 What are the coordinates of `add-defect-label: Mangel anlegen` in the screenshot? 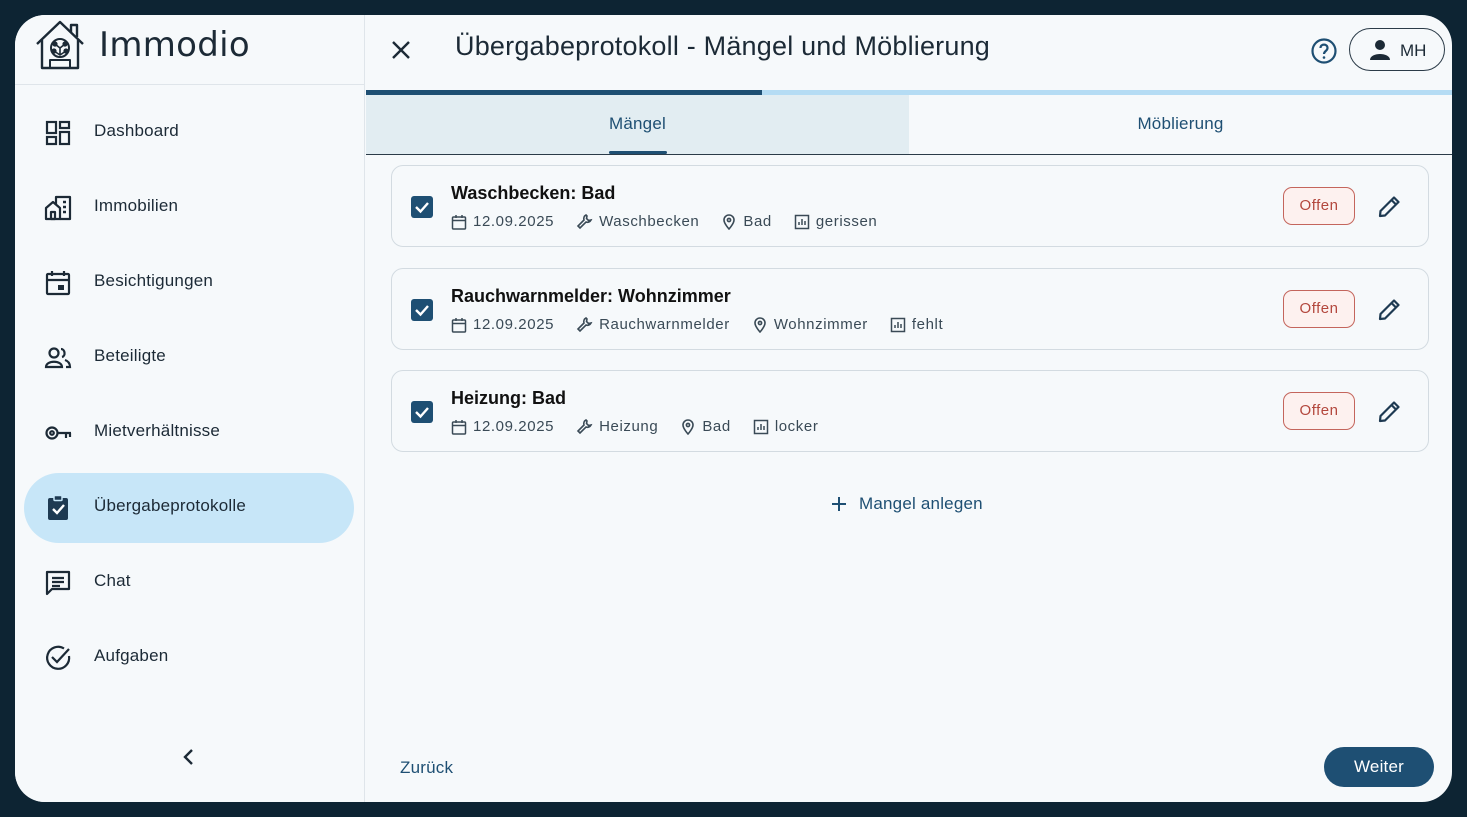 It's located at (921, 503).